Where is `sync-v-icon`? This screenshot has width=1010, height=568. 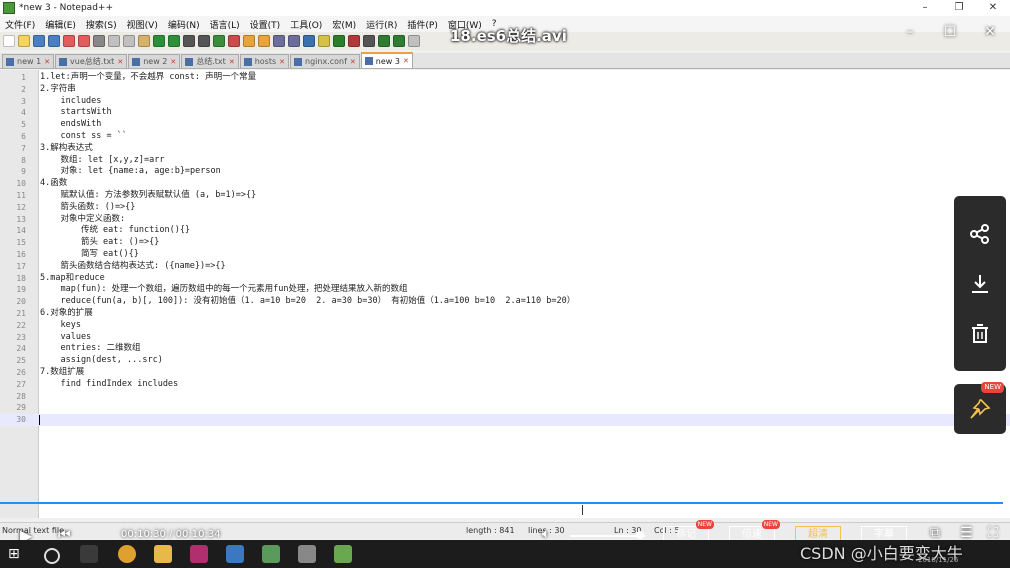 sync-v-icon is located at coordinates (249, 41).